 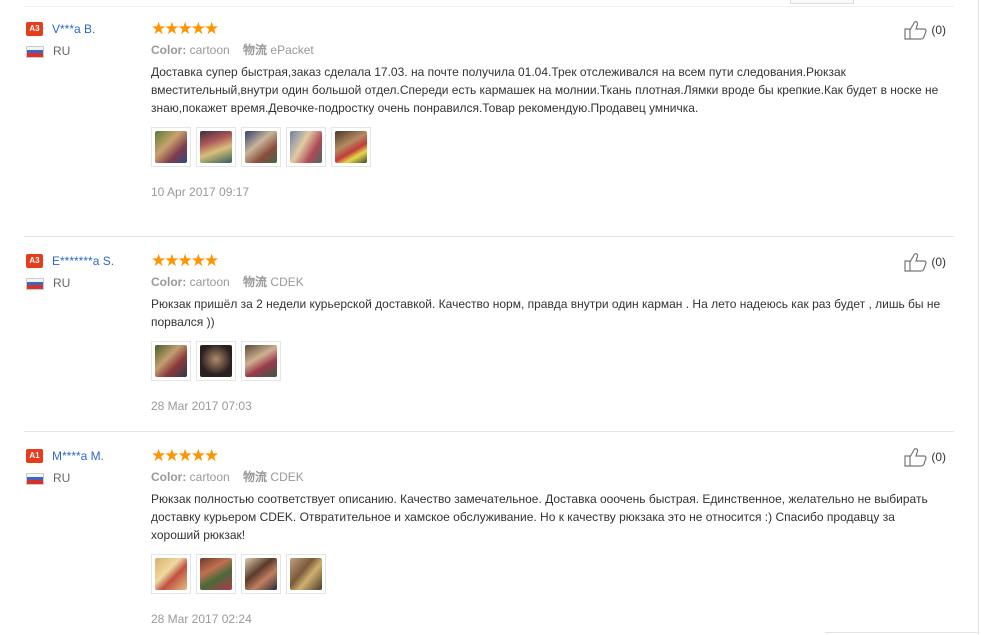 What do you see at coordinates (292, 50) in the screenshot?
I see `shipping-value: ePacket` at bounding box center [292, 50].